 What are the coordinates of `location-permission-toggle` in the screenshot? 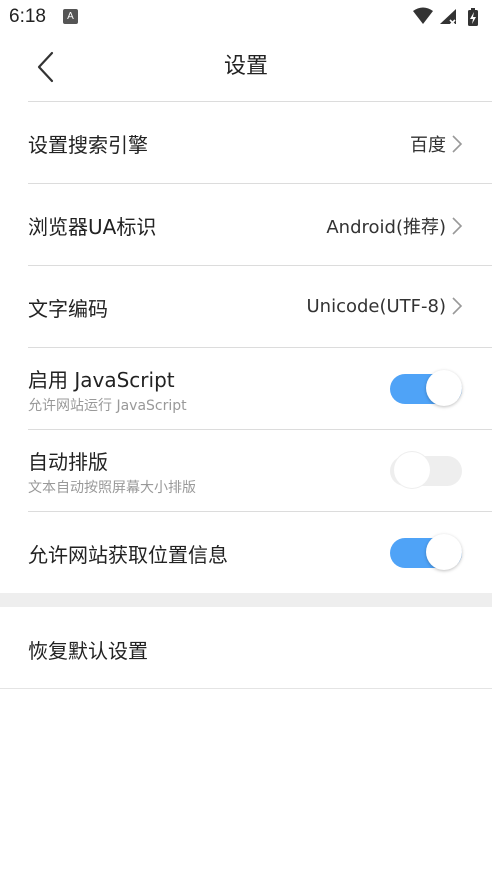 It's located at (426, 552).